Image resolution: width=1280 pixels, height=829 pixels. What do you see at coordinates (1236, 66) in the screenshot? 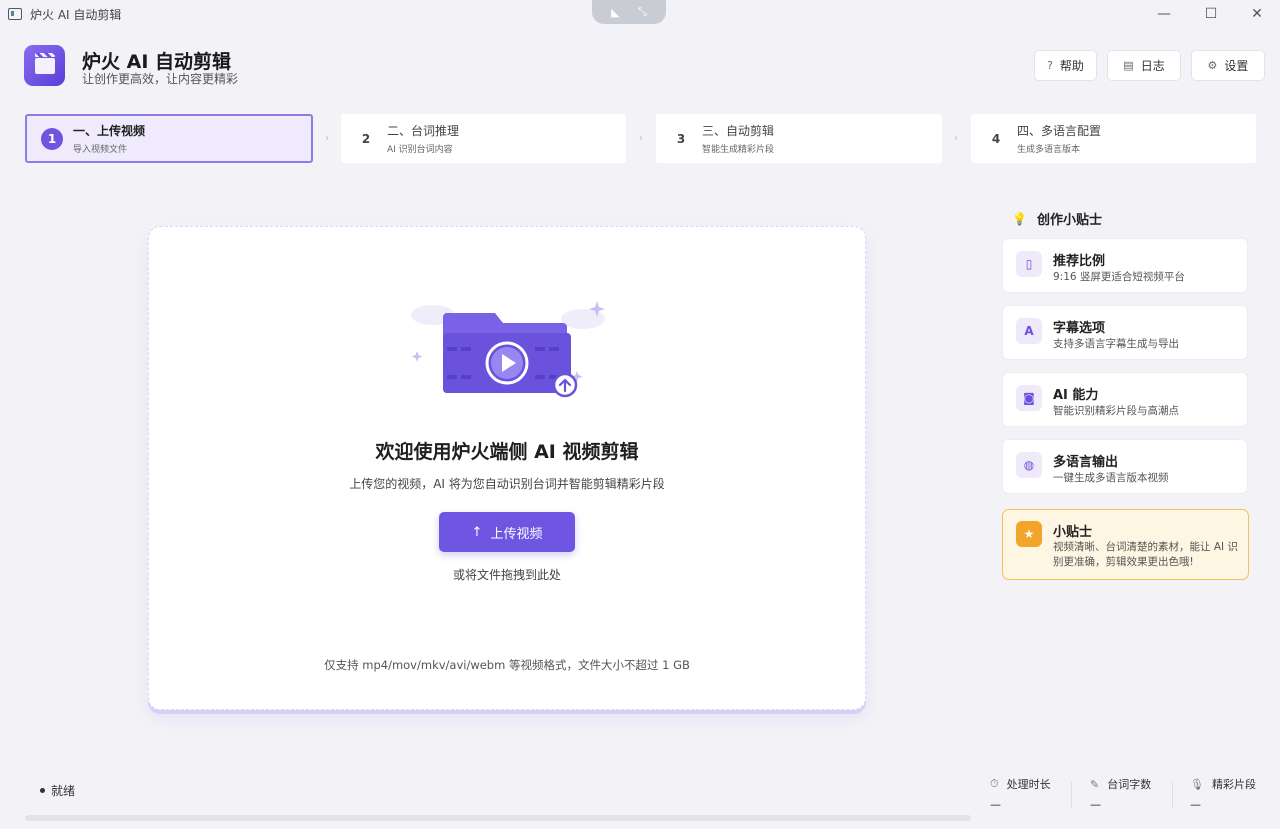
I see `settings-label: 设置` at bounding box center [1236, 66].